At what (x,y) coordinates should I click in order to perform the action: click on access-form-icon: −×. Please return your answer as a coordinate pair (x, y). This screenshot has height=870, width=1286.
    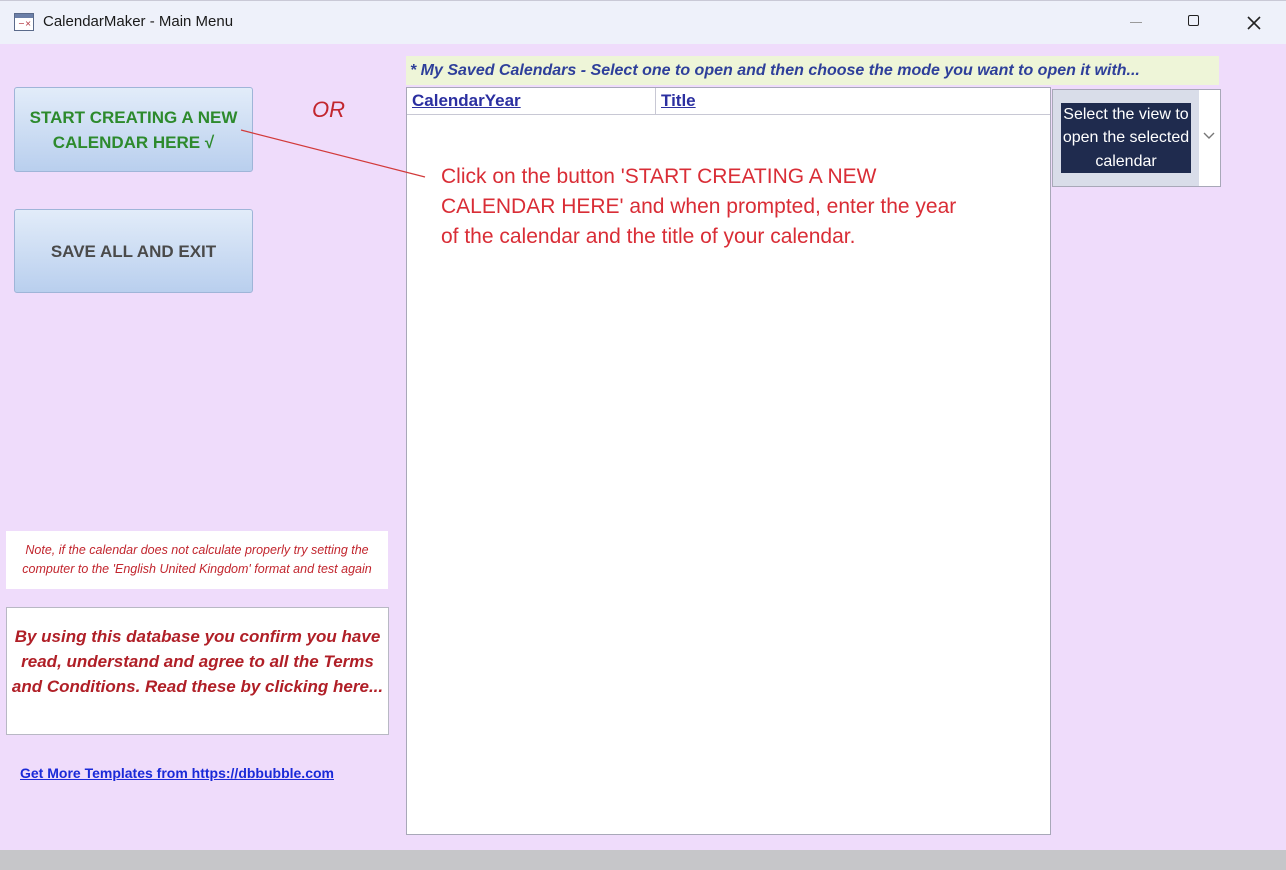
    Looking at the image, I should click on (24, 22).